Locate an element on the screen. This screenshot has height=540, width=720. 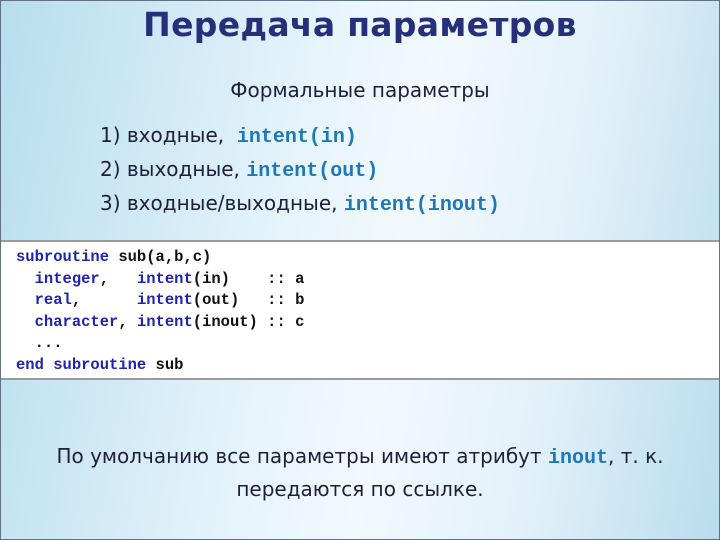
code-line: character, intent(inout) :: c is located at coordinates (160, 323).